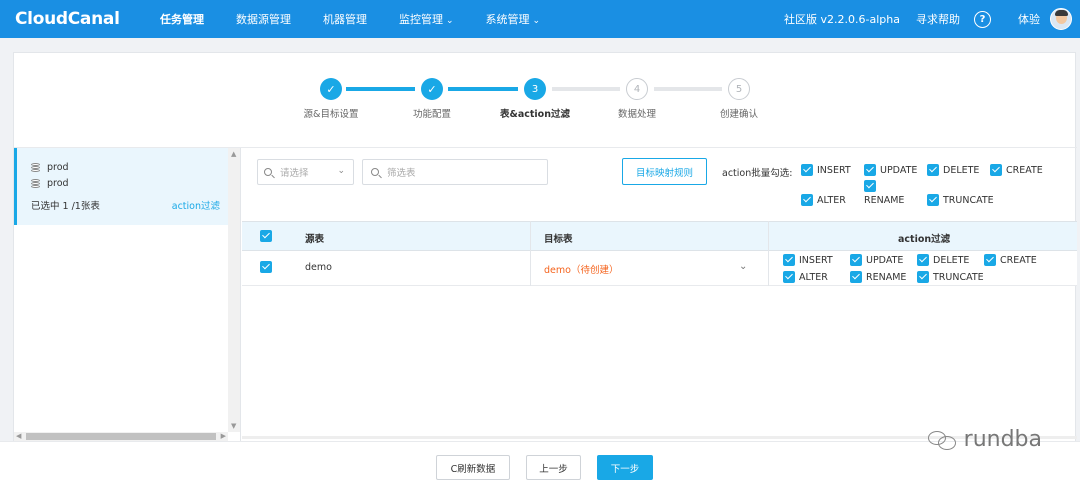 This screenshot has height=484, width=1080. Describe the element at coordinates (58, 183) in the screenshot. I see `target-db-name: prod` at that location.